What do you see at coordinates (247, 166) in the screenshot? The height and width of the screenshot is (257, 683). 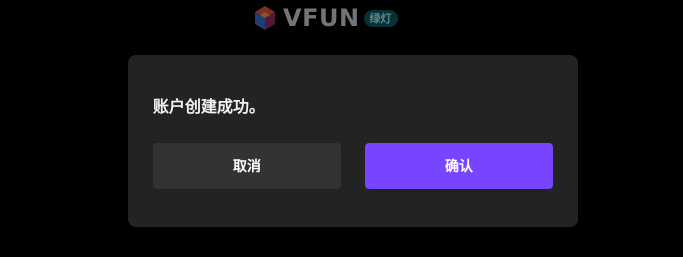 I see `cancel-button: 取消` at bounding box center [247, 166].